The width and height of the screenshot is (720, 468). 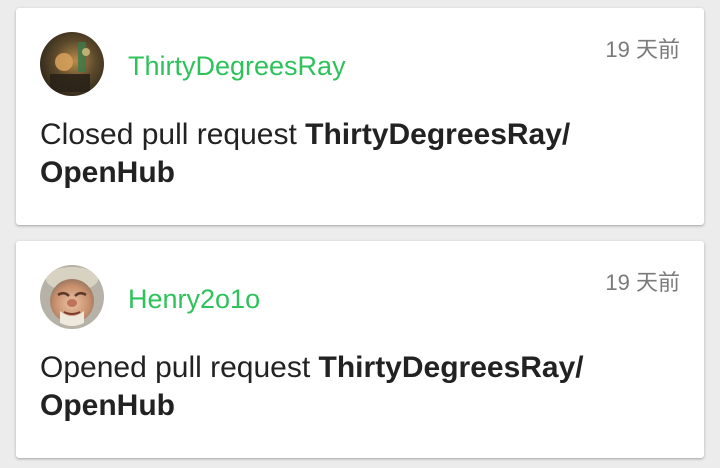 What do you see at coordinates (194, 299) in the screenshot?
I see `username: Henry2o1o` at bounding box center [194, 299].